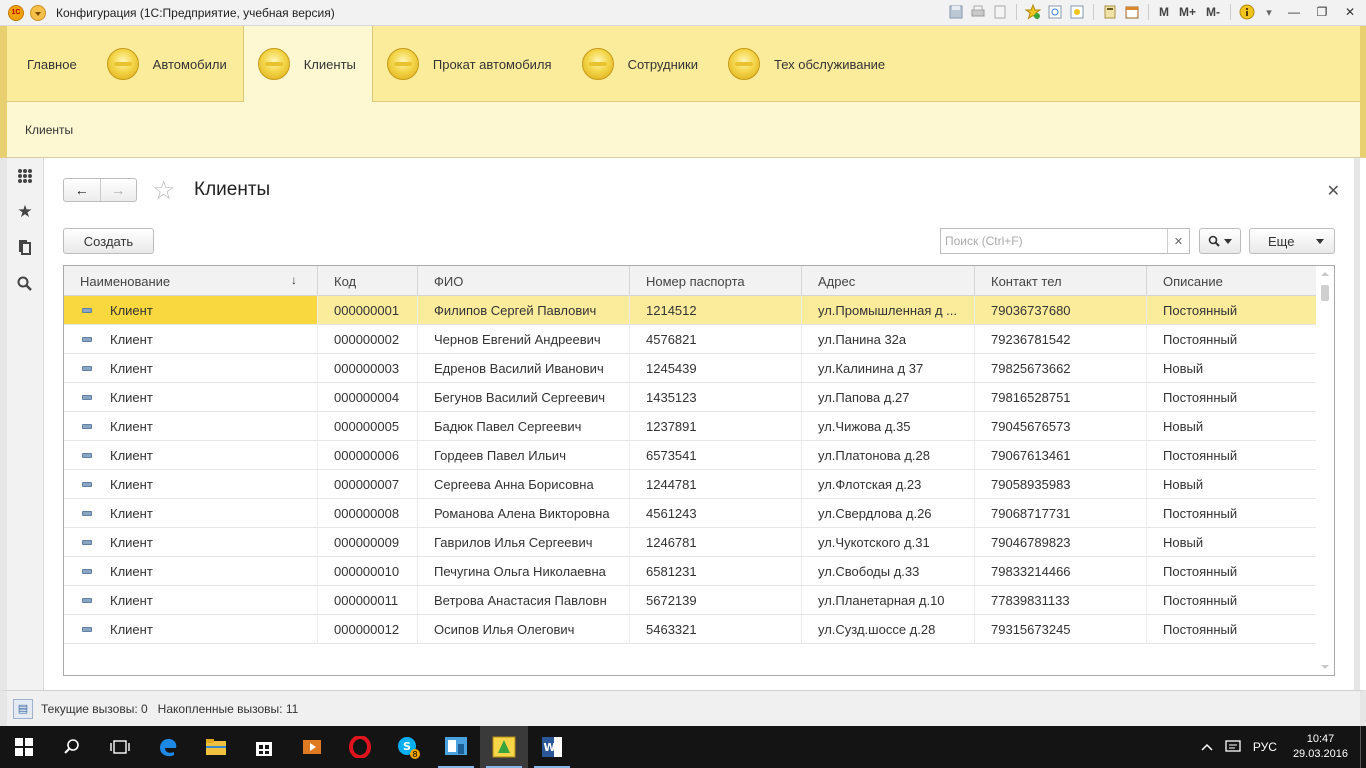 The width and height of the screenshot is (1366, 768). Describe the element at coordinates (1000, 12) in the screenshot. I see `preview-icon` at that location.